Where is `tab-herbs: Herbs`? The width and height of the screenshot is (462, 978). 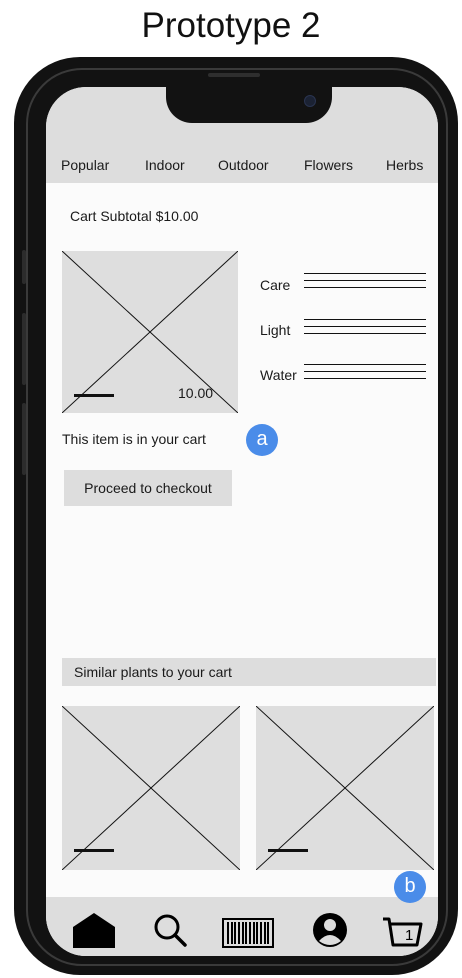 tab-herbs: Herbs is located at coordinates (404, 165).